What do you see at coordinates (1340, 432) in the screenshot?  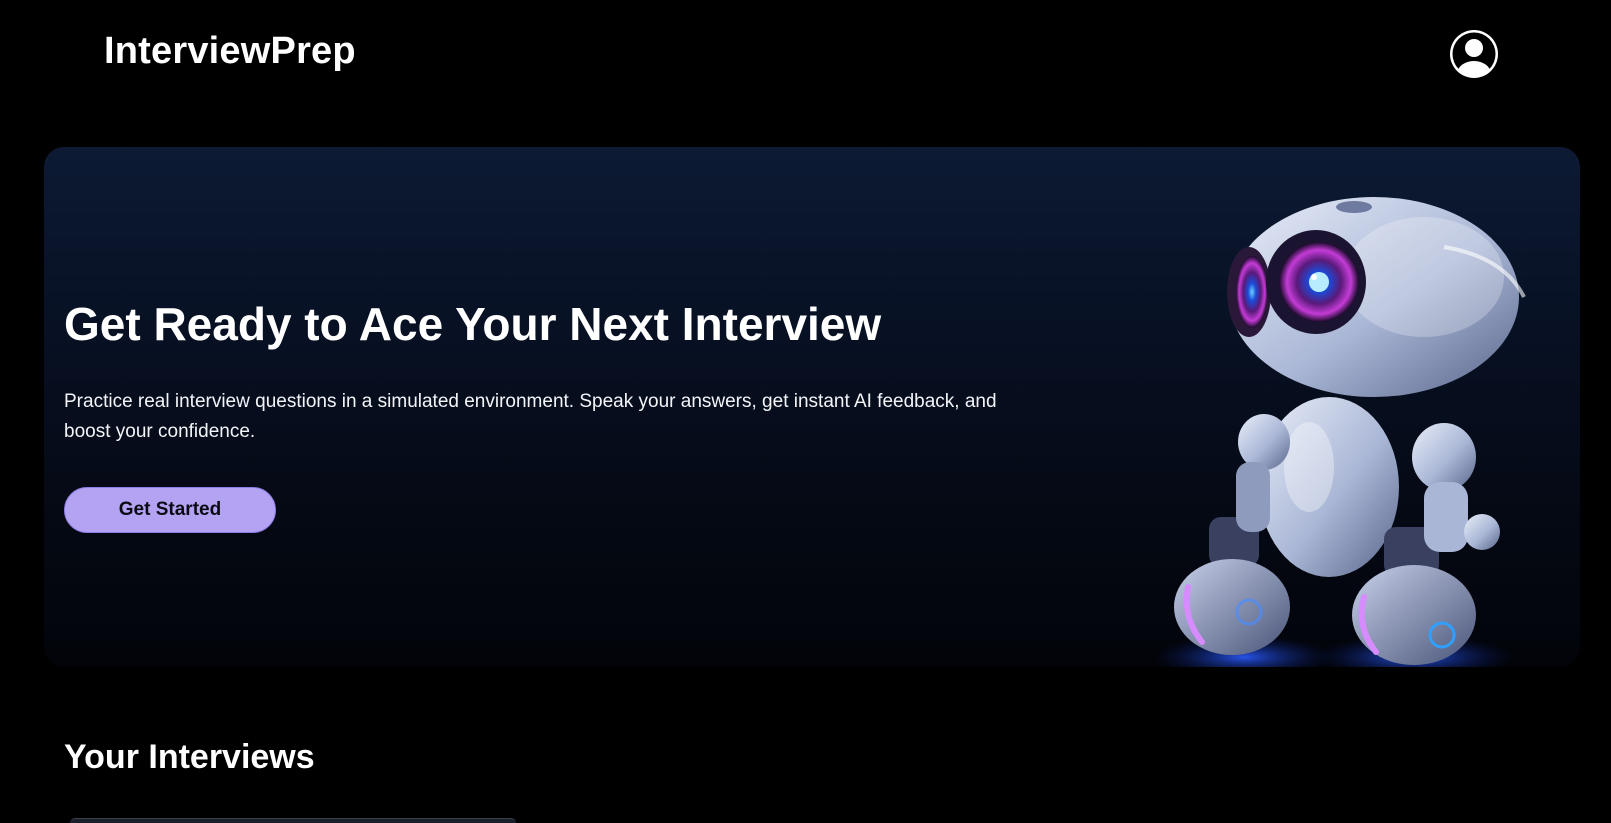 I see `robot-illustration` at bounding box center [1340, 432].